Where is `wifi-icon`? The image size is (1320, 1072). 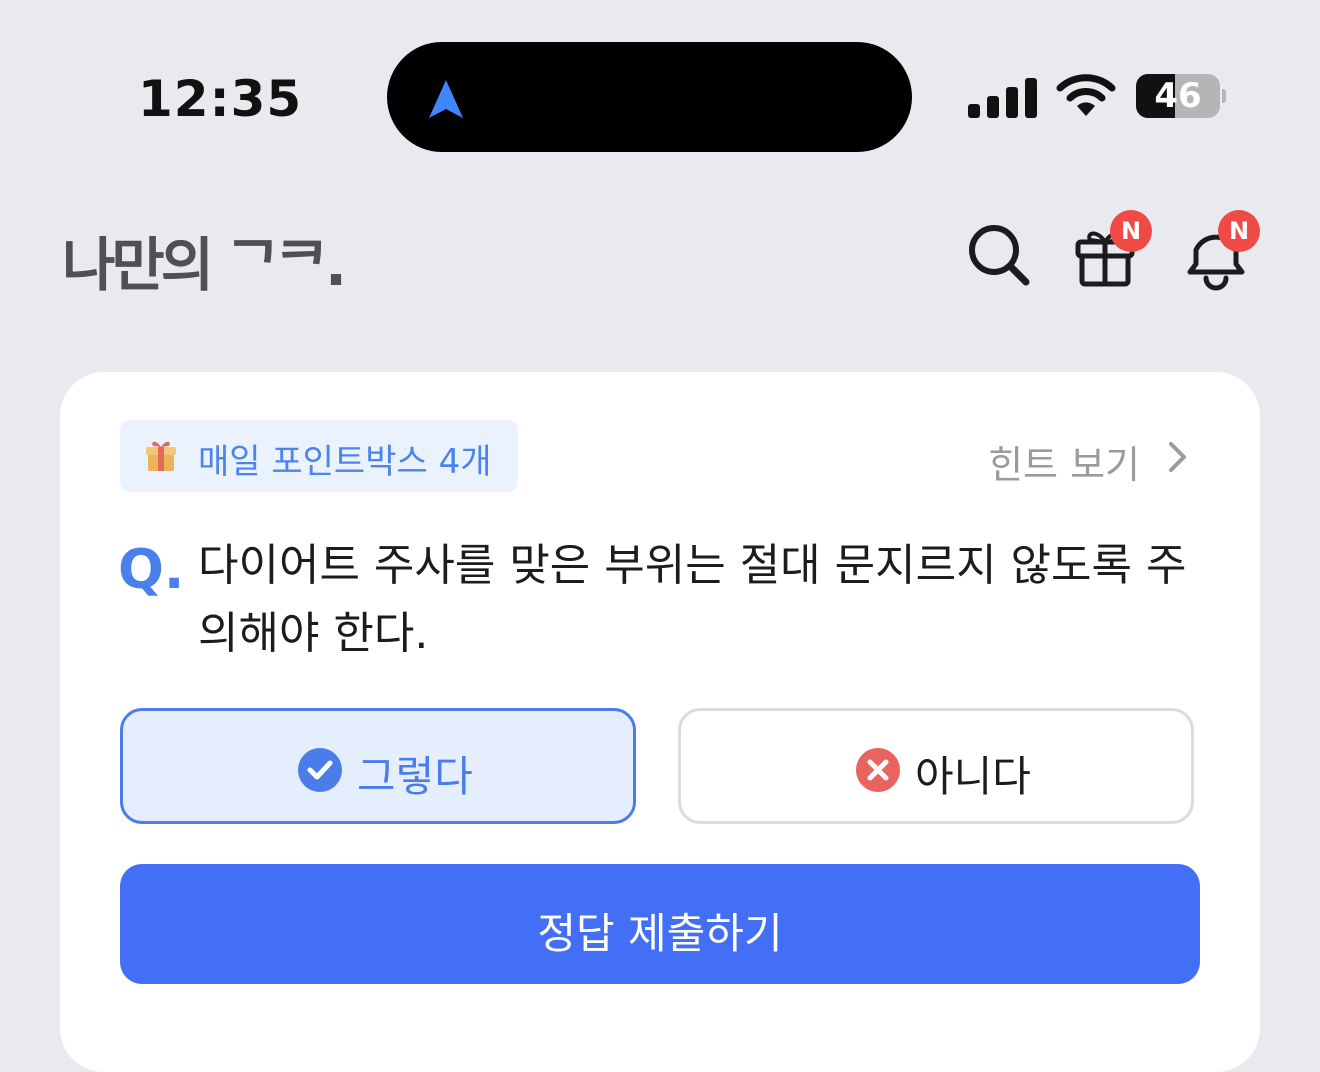
wifi-icon is located at coordinates (1086, 97).